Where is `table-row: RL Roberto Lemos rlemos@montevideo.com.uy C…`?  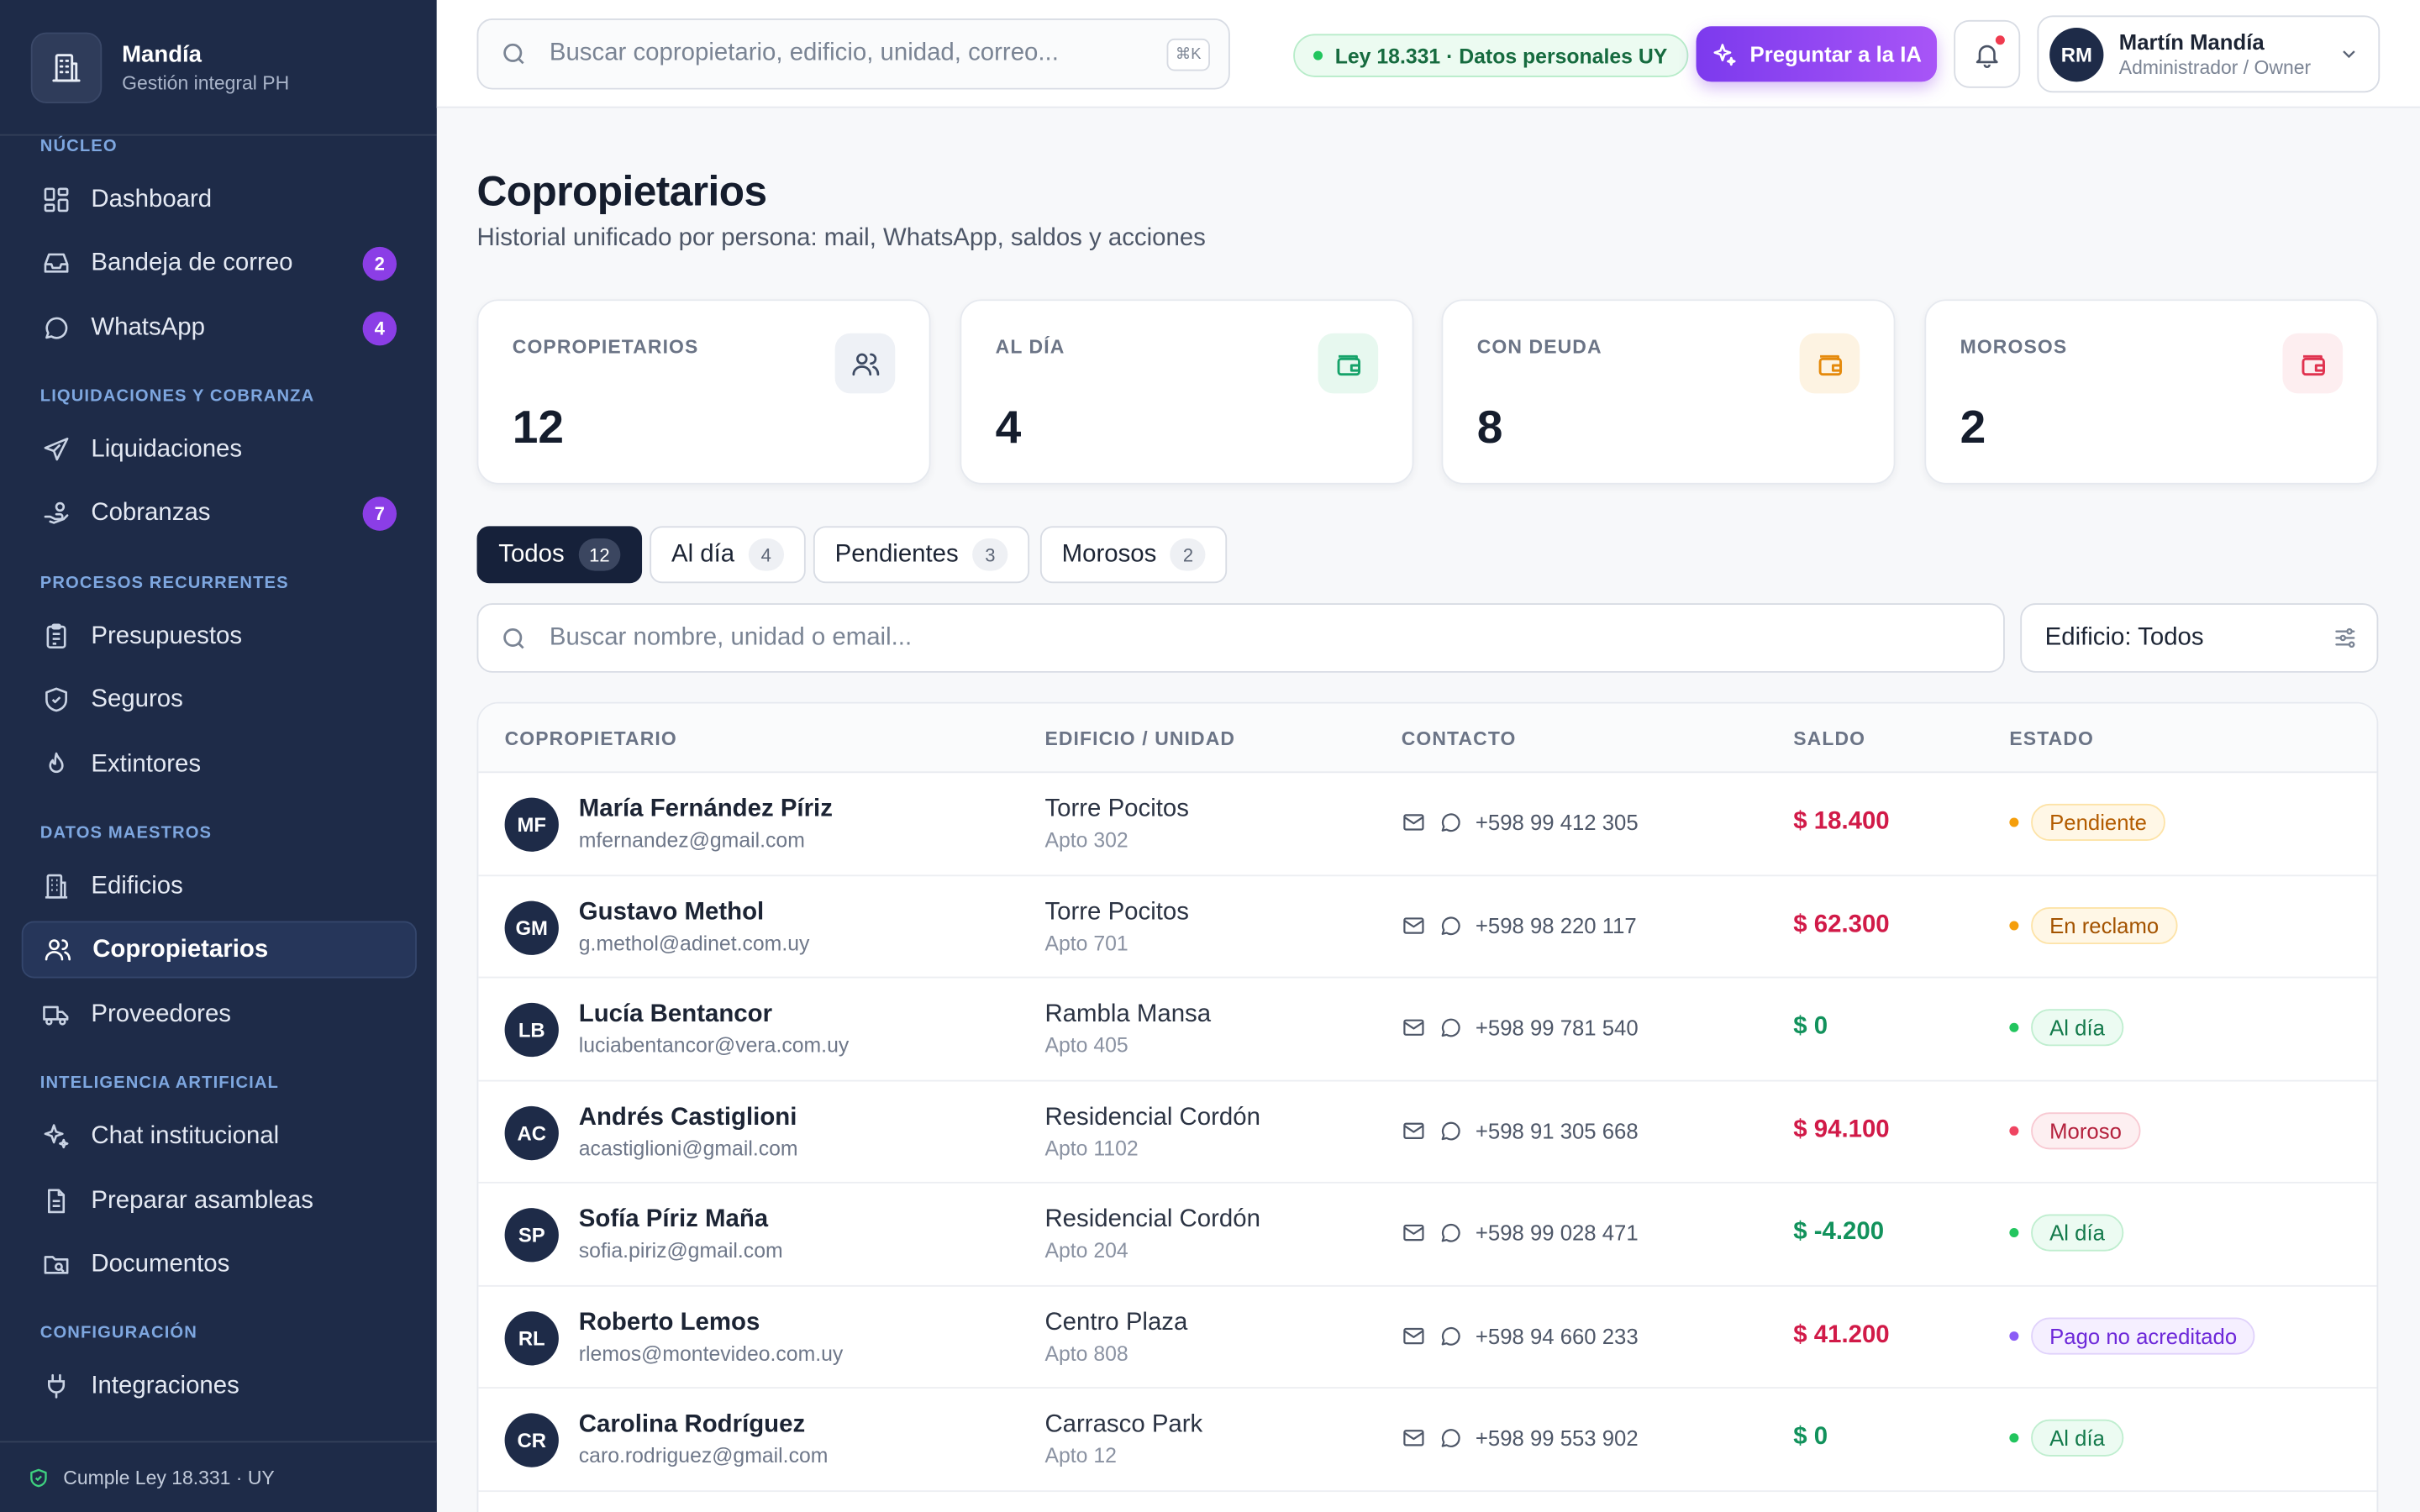 table-row: RL Roberto Lemos rlemos@montevideo.com.uy C… is located at coordinates (1427, 1337).